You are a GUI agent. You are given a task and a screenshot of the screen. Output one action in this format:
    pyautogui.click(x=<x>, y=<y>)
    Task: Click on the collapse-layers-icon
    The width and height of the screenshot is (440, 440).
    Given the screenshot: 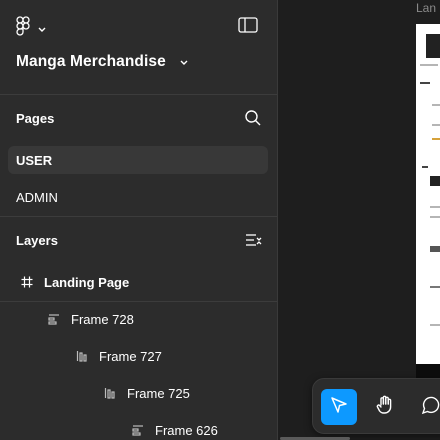 What is the action you would take?
    pyautogui.click(x=253, y=243)
    